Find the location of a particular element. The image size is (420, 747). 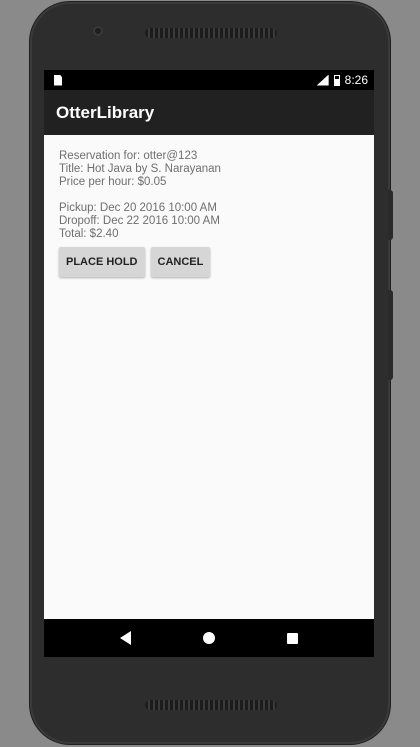

action-buttons: PLACE HOLD CANCEL is located at coordinates (209, 262).